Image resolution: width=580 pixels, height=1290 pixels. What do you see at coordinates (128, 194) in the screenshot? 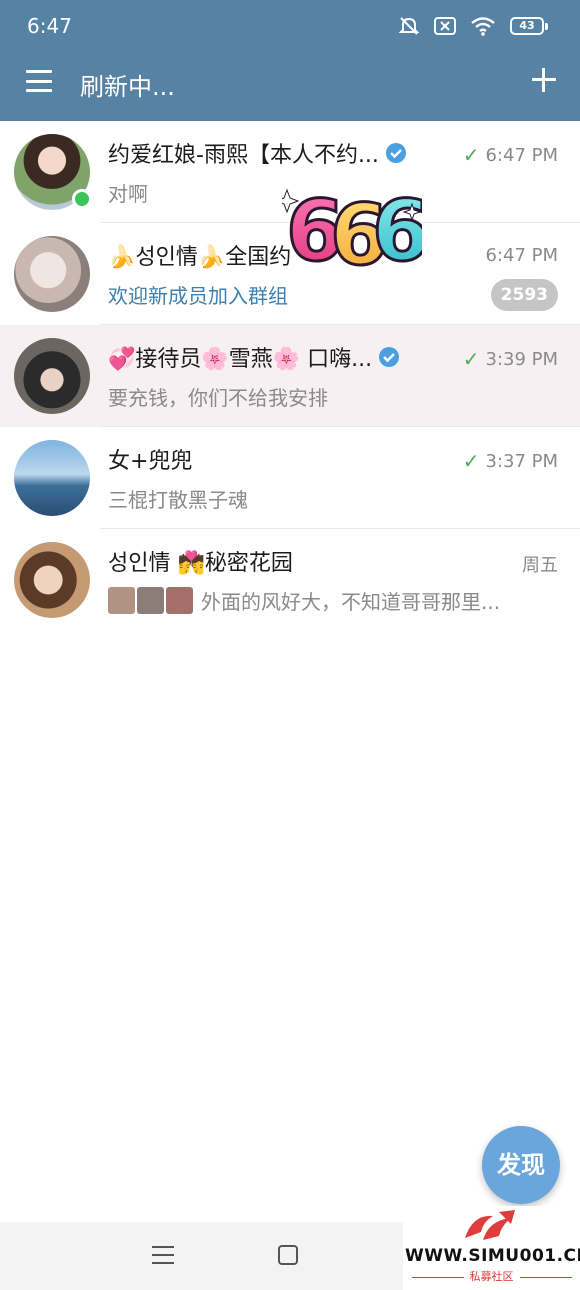
I see `chat-last-message: 对啊` at bounding box center [128, 194].